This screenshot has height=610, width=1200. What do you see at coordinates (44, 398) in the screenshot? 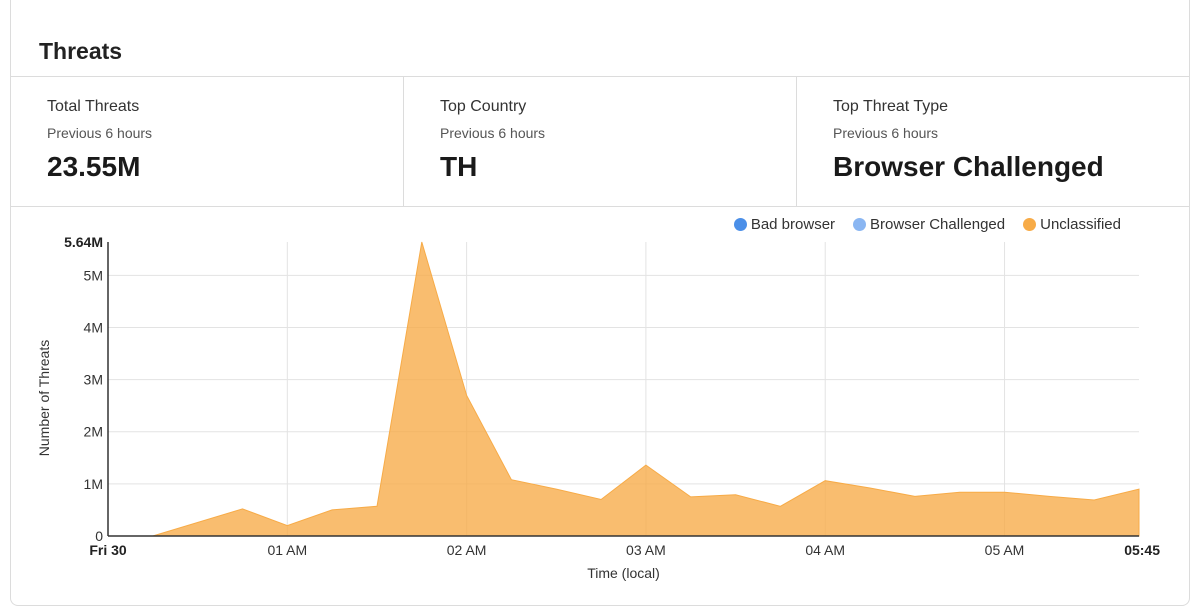
I see `y-axis-title: Number of Threats` at bounding box center [44, 398].